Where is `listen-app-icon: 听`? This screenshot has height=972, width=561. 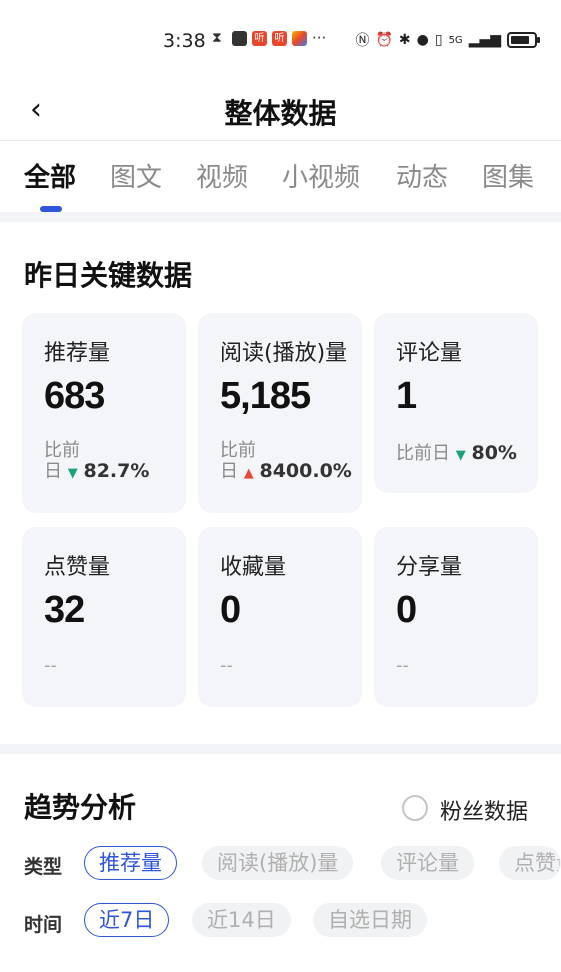
listen-app-icon: 听 is located at coordinates (259, 38).